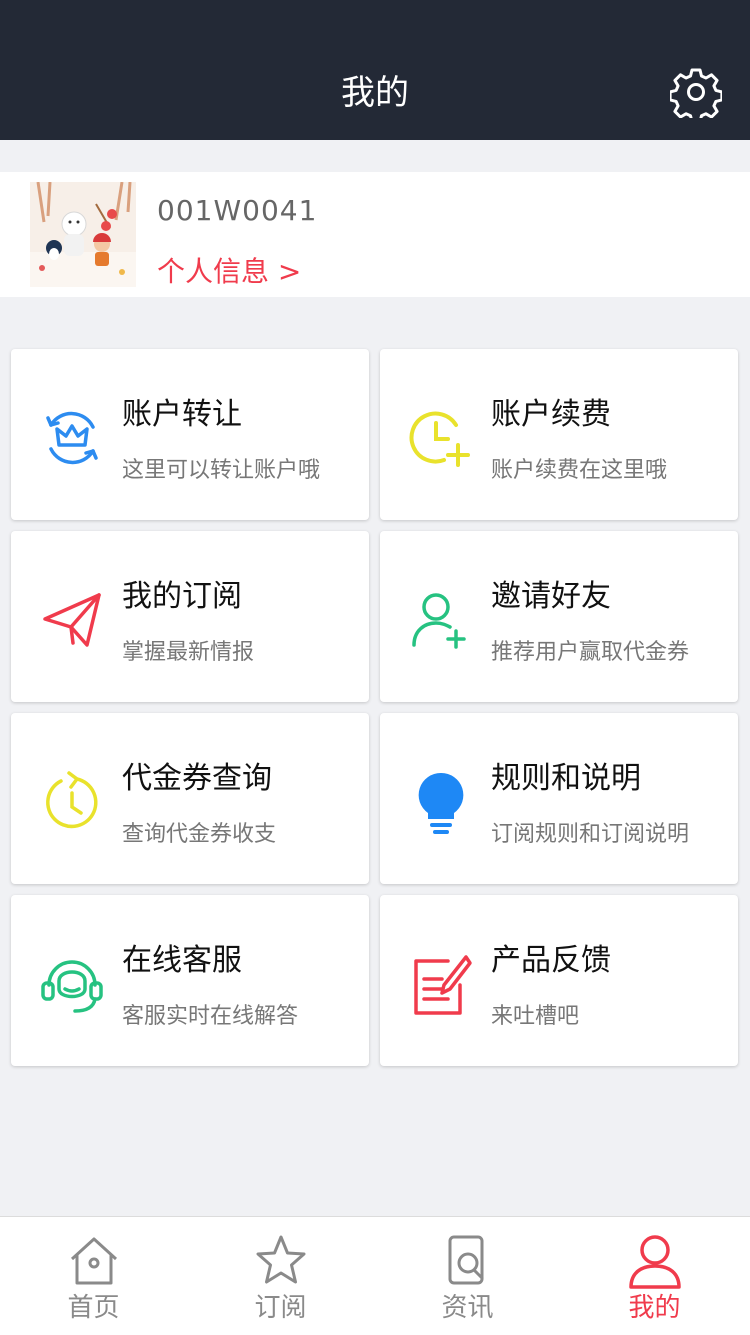 Image resolution: width=750 pixels, height=1335 pixels. Describe the element at coordinates (72, 620) in the screenshot. I see `paper-plane-icon` at that location.